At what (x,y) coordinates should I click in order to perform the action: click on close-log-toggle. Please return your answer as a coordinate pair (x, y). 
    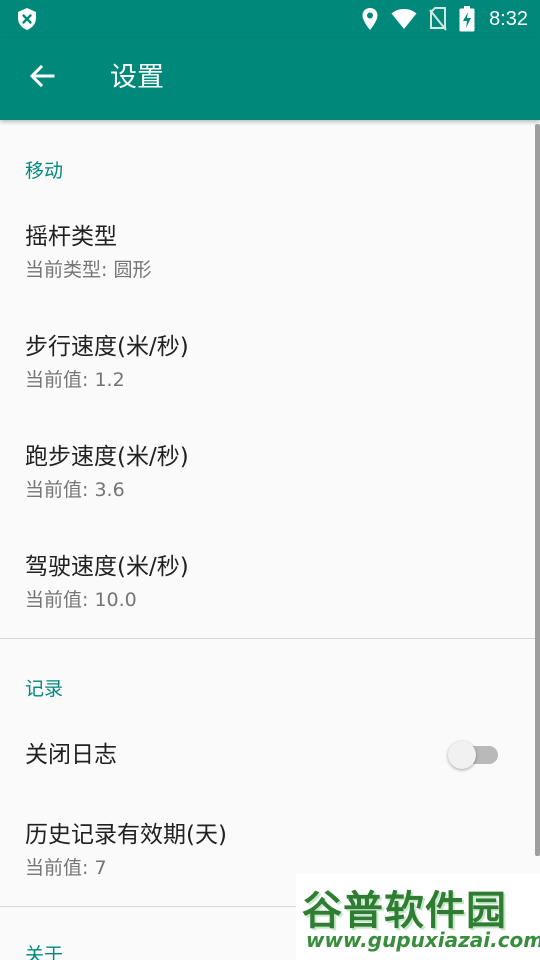
    Looking at the image, I should click on (475, 755).